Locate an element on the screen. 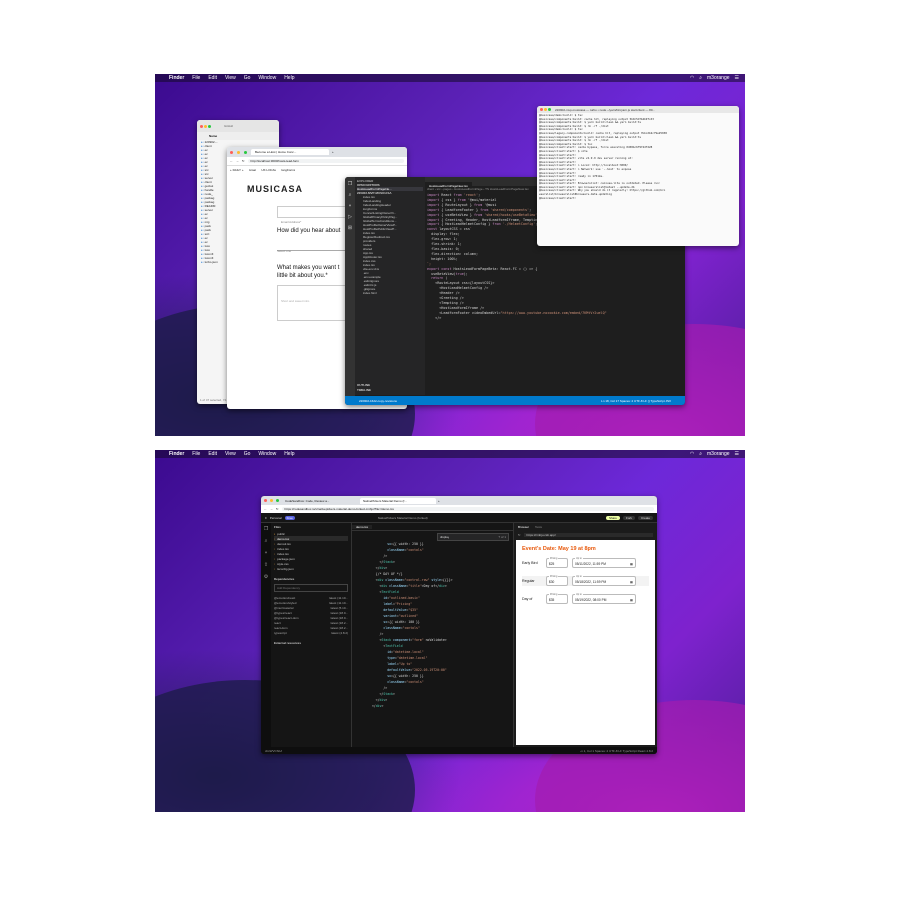 The image size is (900, 900). file-tree-item: index.html is located at coordinates (390, 293).